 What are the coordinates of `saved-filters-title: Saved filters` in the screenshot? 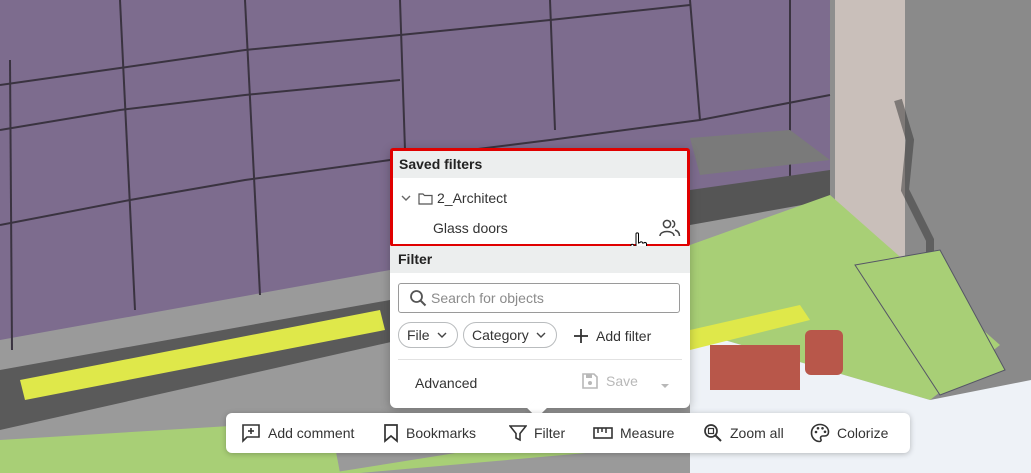 It's located at (441, 164).